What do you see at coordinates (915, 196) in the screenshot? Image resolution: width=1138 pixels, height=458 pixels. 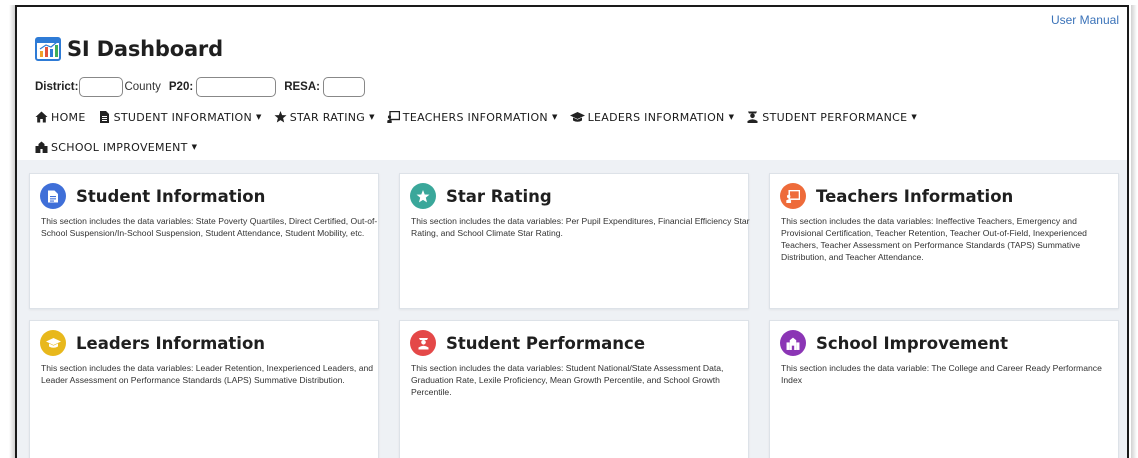 I see `card-title: Teachers Information` at bounding box center [915, 196].